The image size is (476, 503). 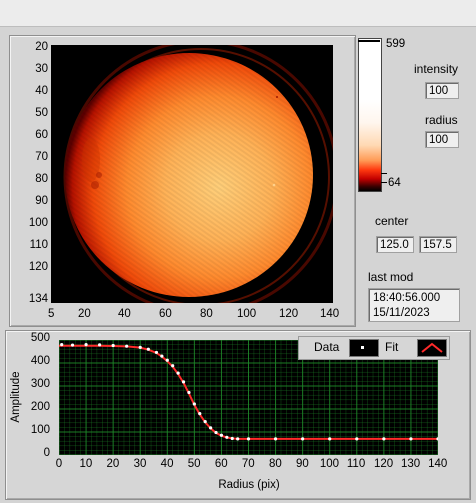 What do you see at coordinates (38, 267) in the screenshot?
I see `image-y-tick: 120` at bounding box center [38, 267].